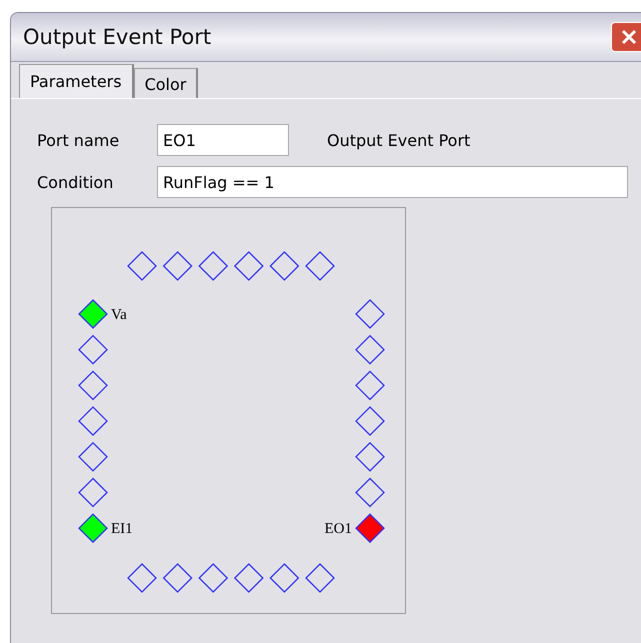 This screenshot has width=641, height=643. Describe the element at coordinates (223, 140) in the screenshot. I see `input-field: EO1` at that location.